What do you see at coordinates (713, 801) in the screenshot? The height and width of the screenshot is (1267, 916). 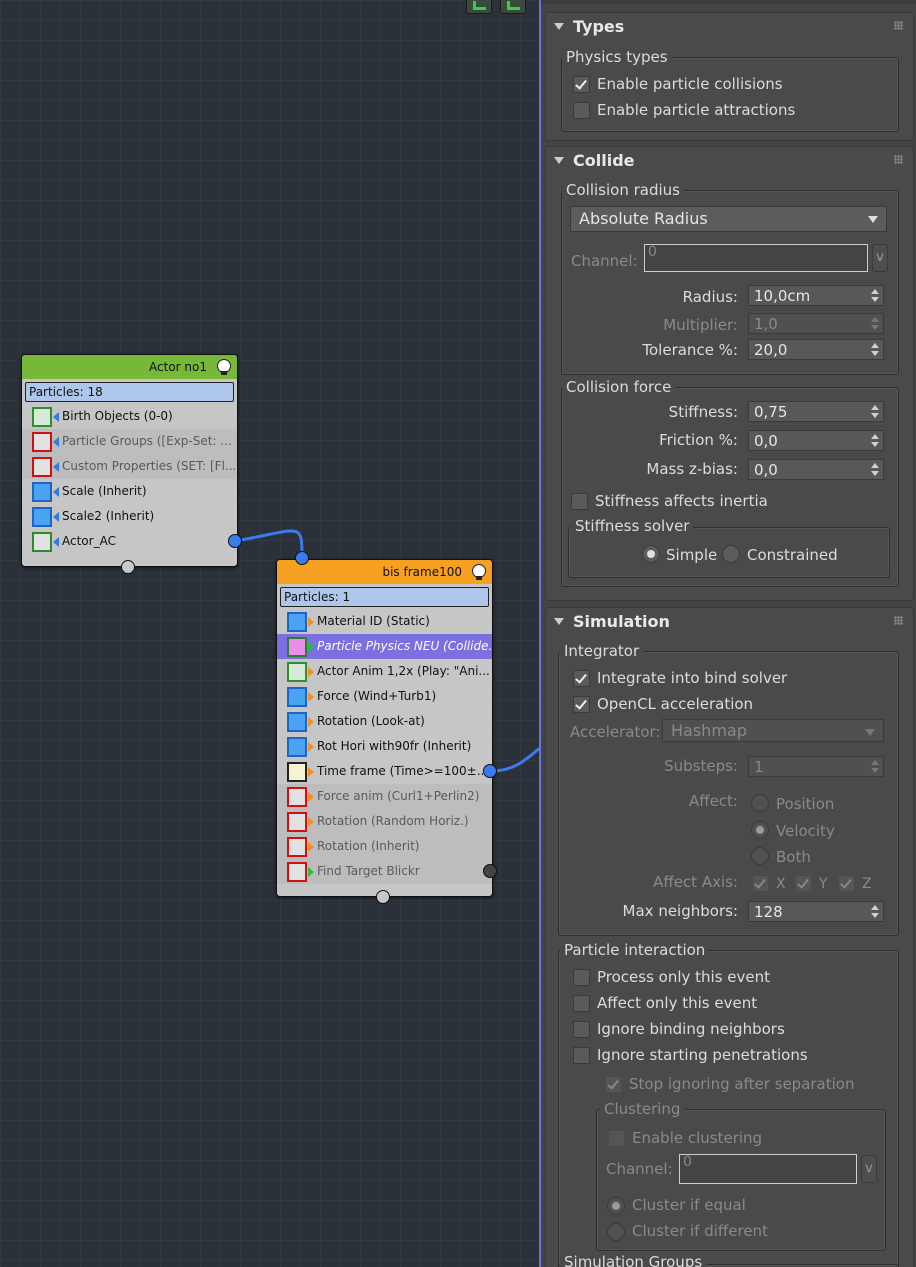 I see `affect-label: Affect:` at bounding box center [713, 801].